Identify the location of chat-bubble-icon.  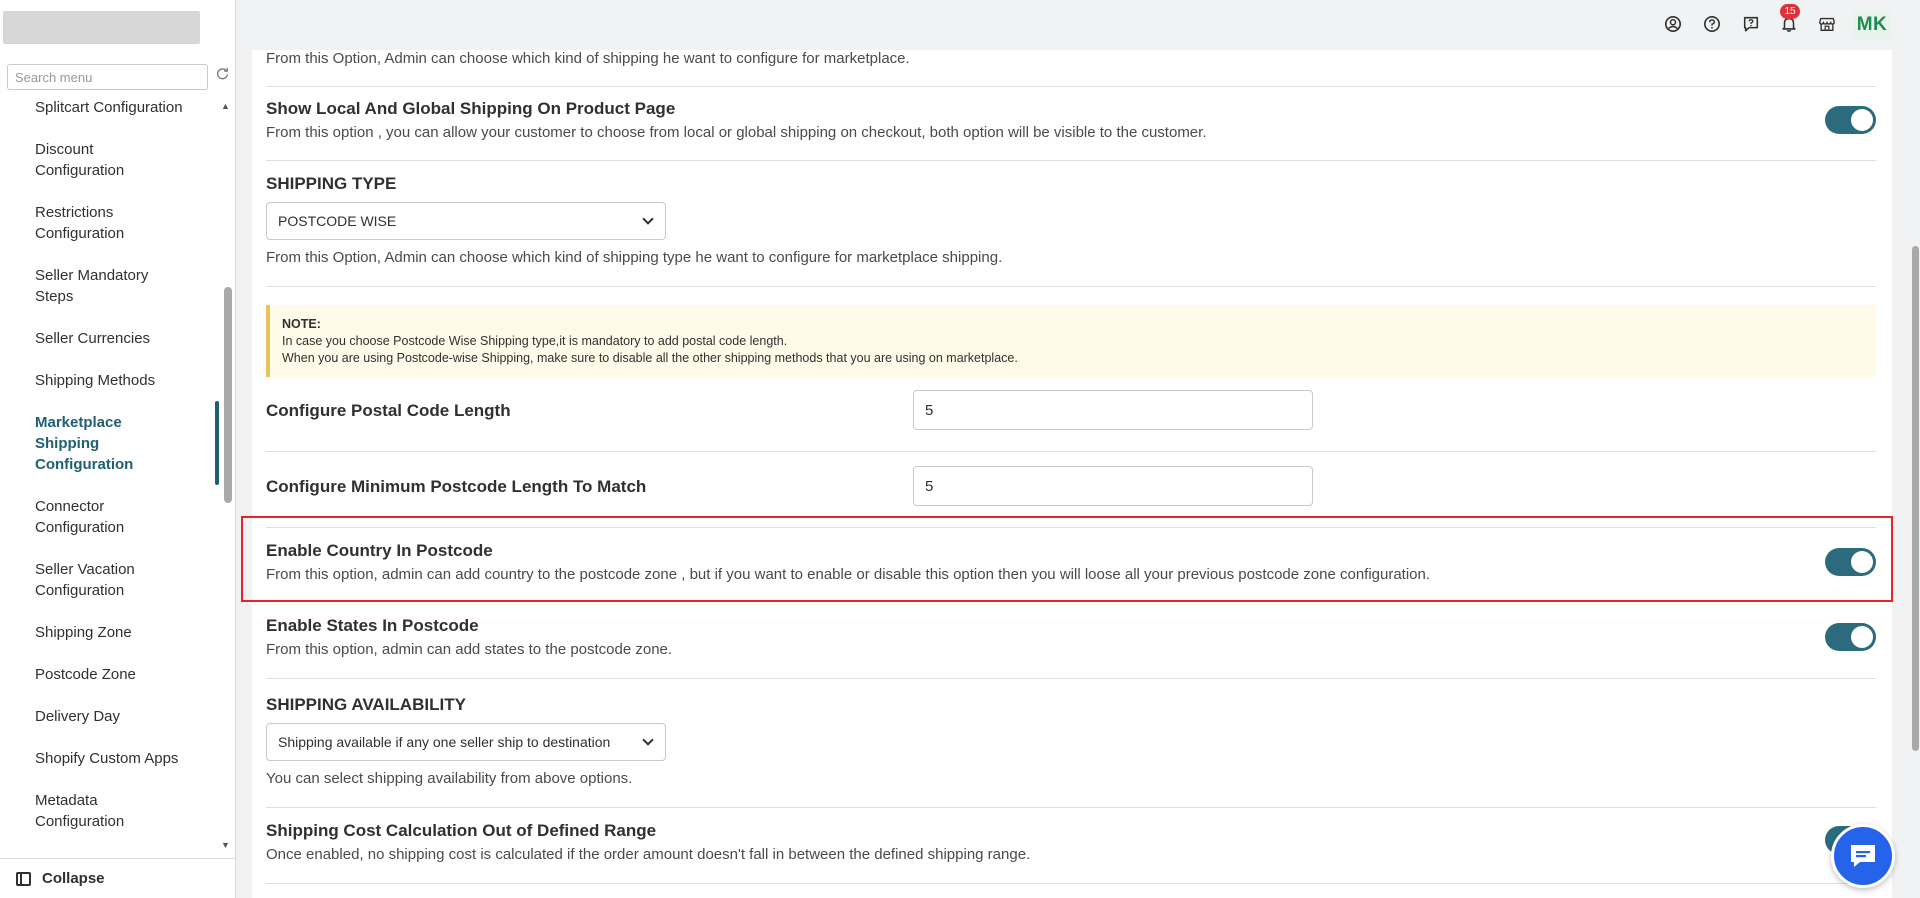
(1863, 856).